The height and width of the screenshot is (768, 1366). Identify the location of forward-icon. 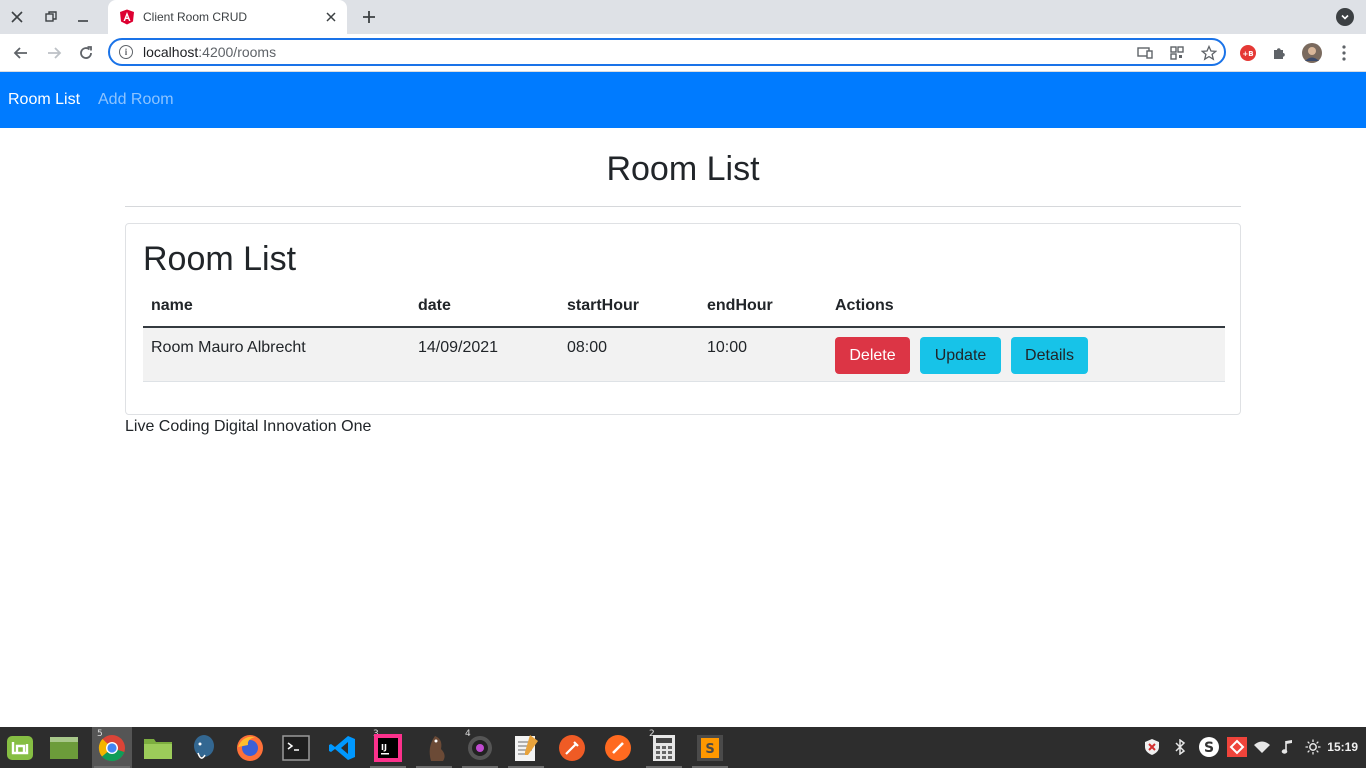
(54, 53).